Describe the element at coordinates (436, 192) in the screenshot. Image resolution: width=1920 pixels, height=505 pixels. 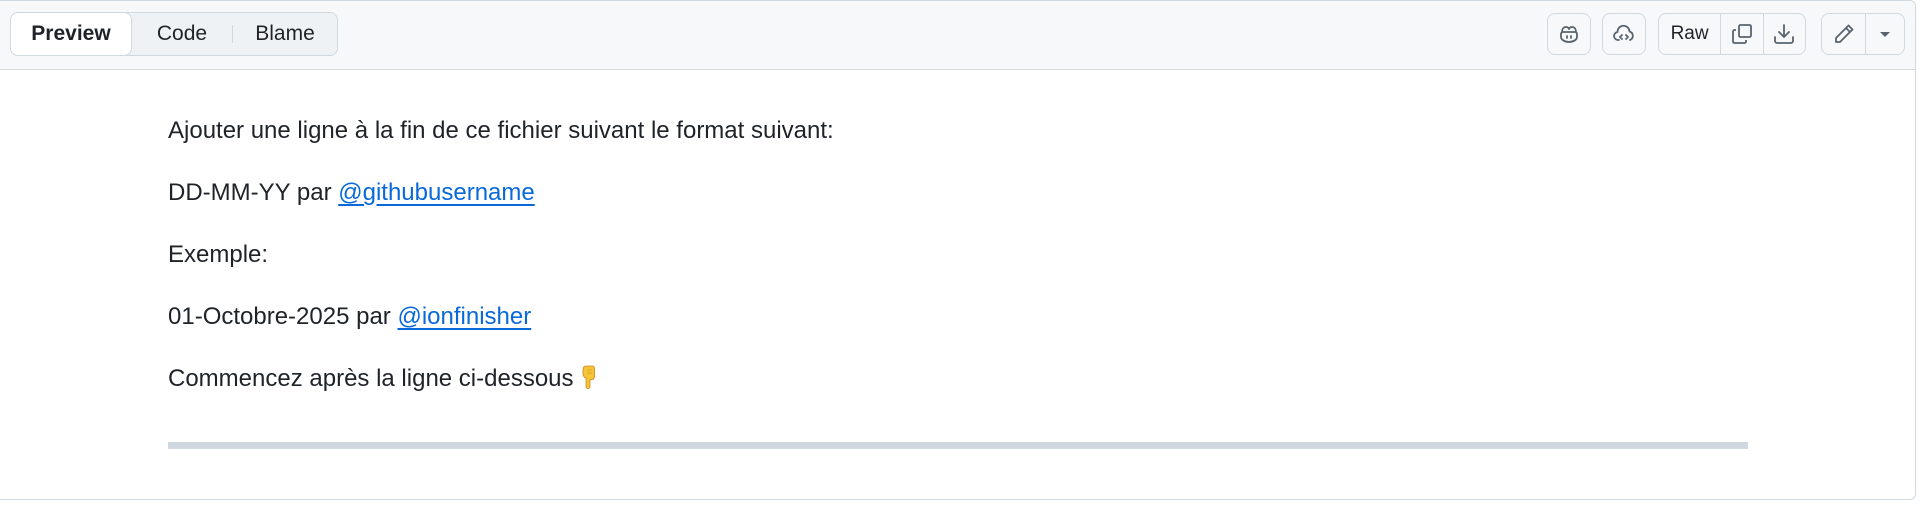
I see `githubusername-link: @githubusername` at that location.